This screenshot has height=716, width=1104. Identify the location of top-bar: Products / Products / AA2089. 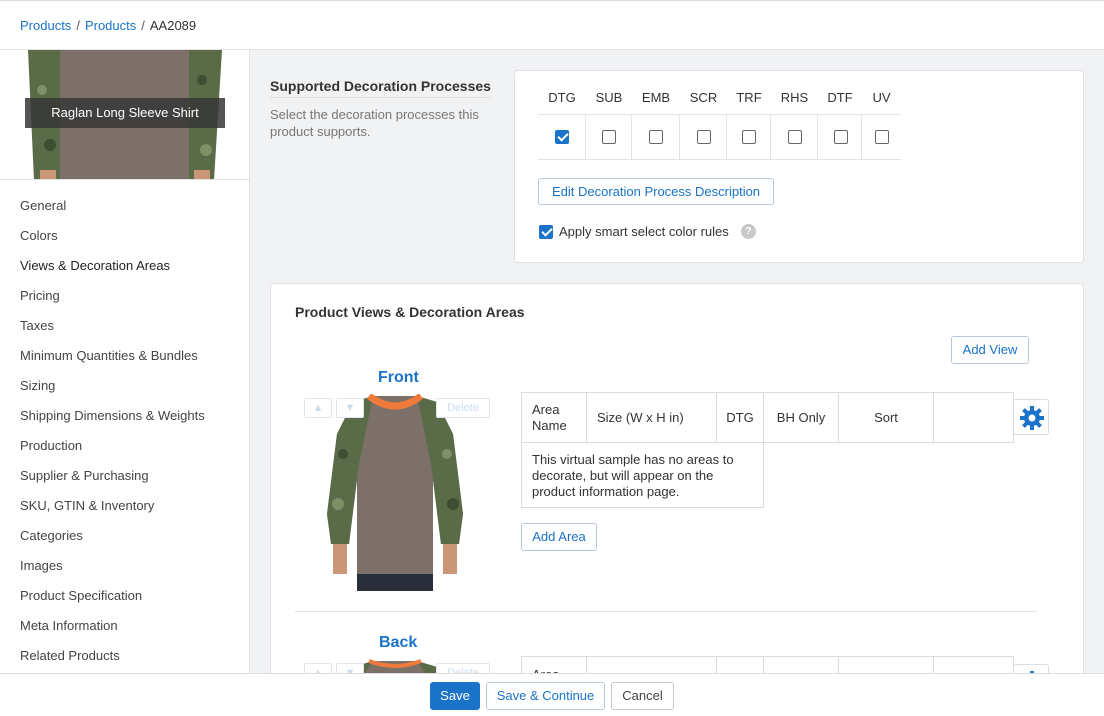
(552, 25).